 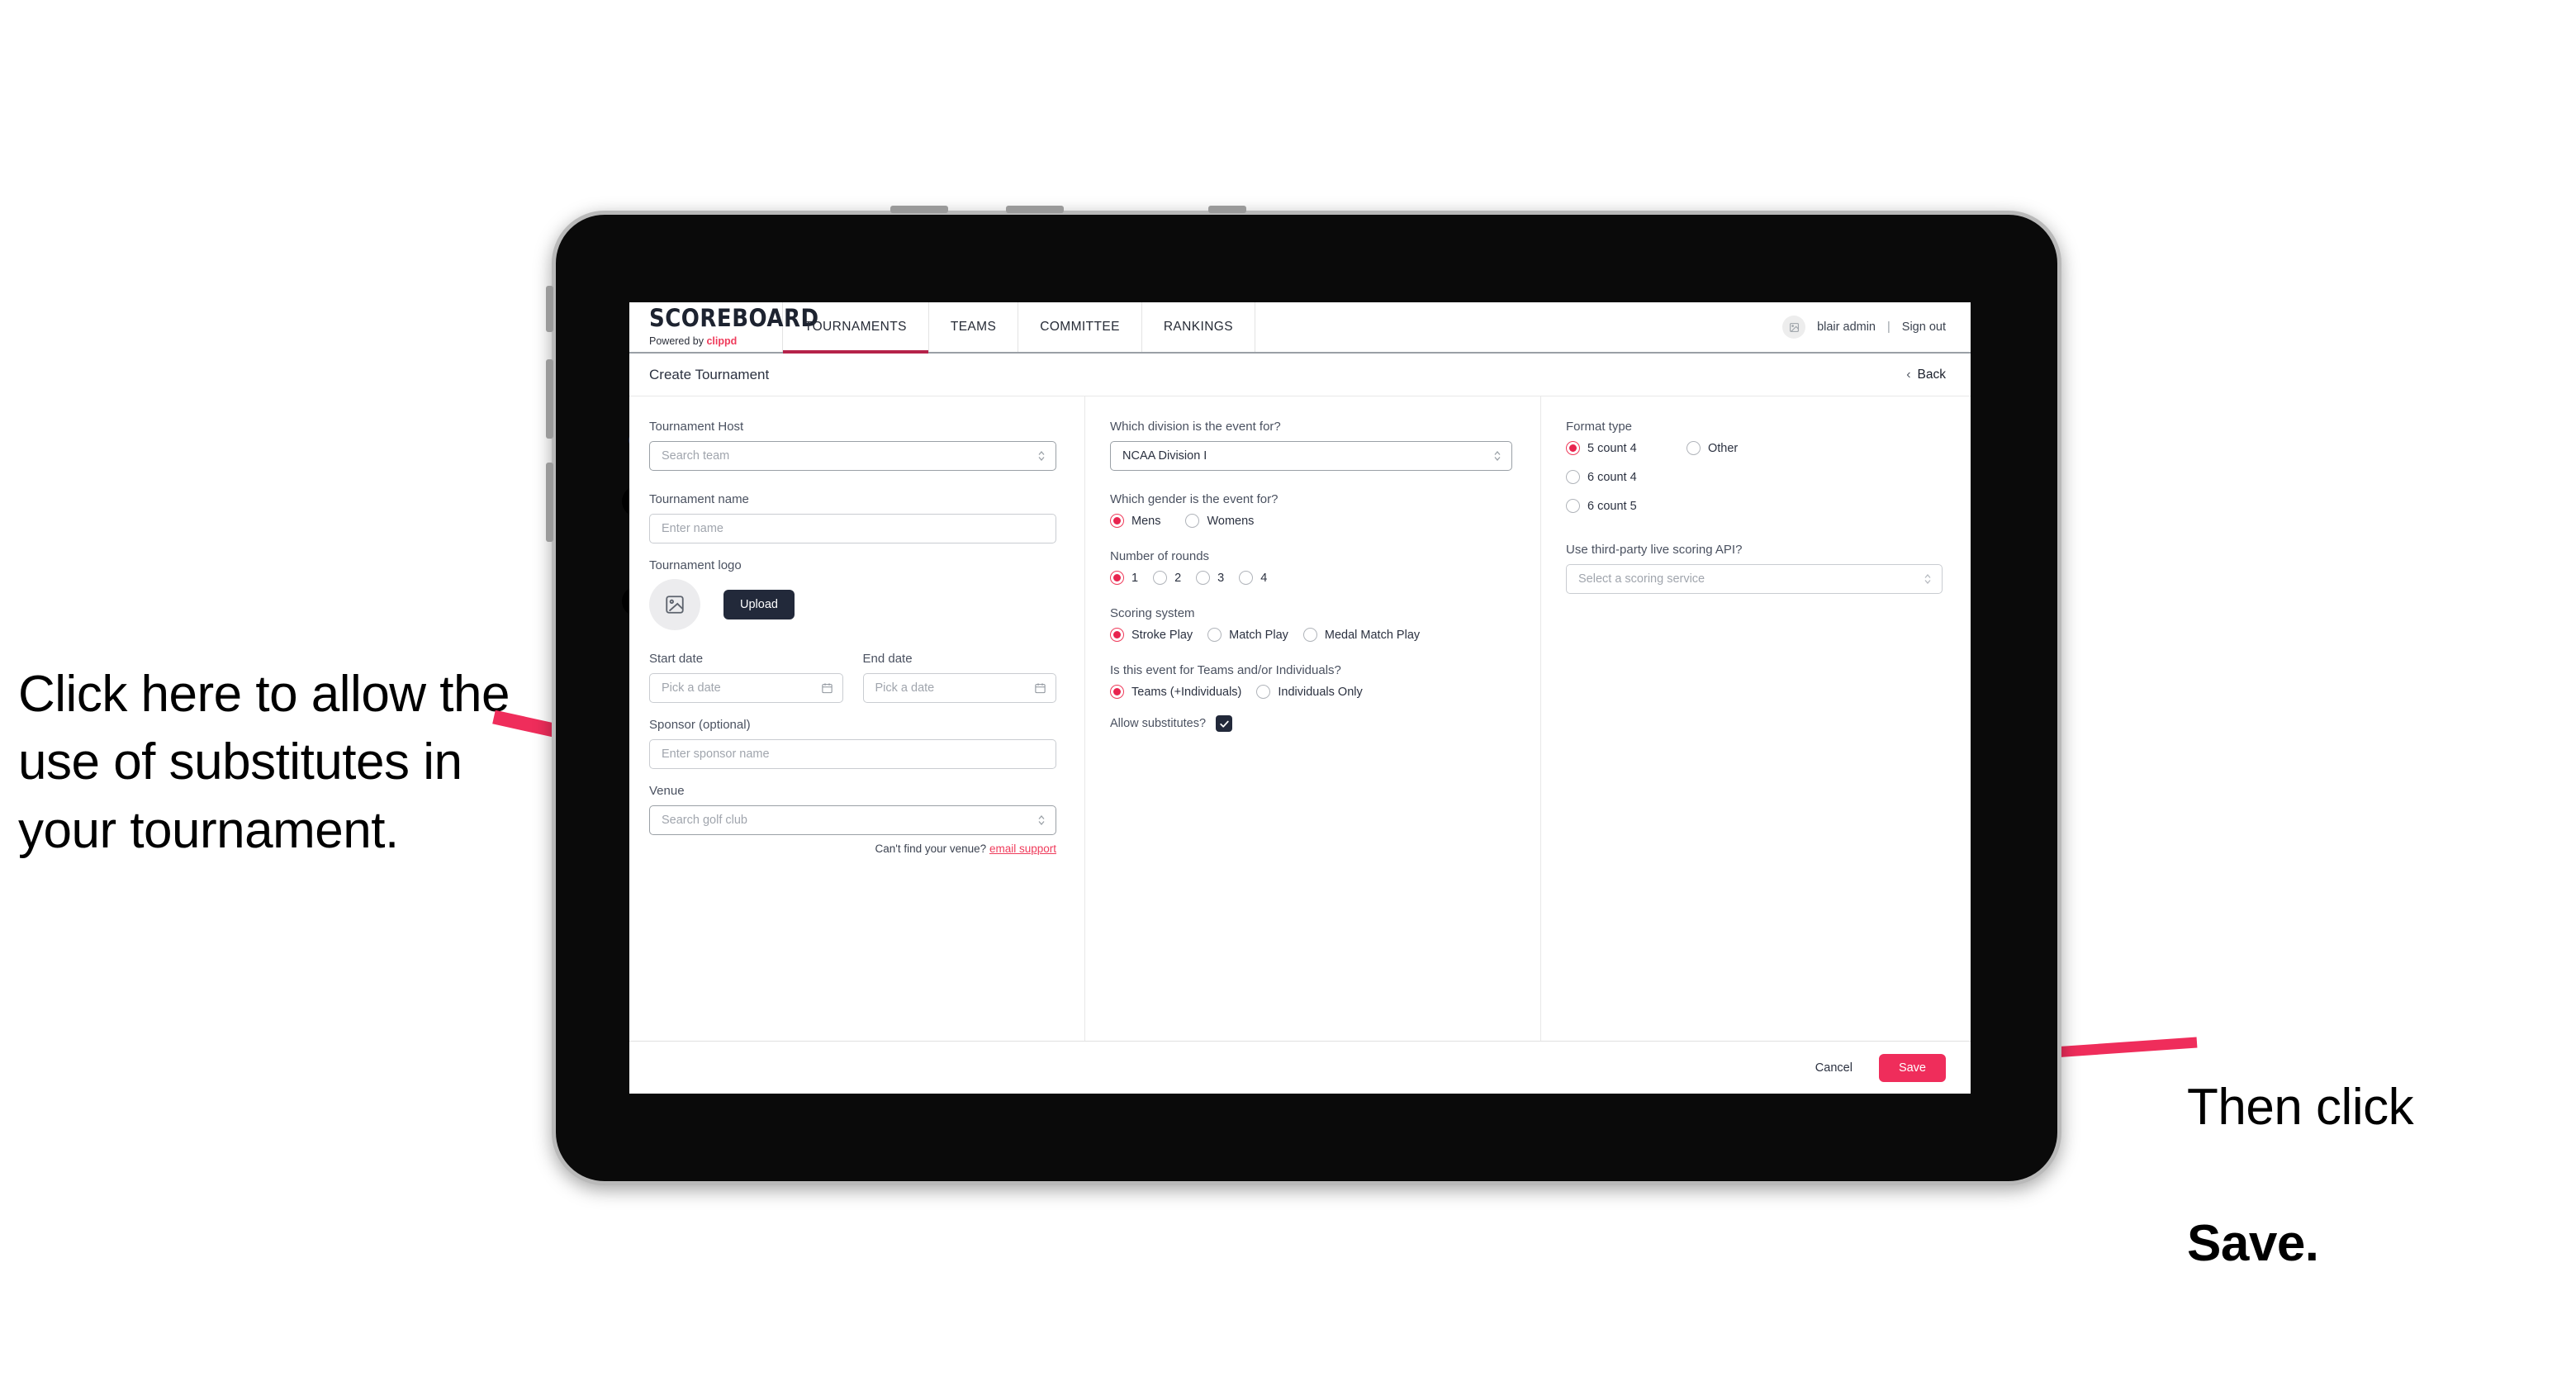 I want to click on sign-out-link: Sign out, so click(x=1924, y=327).